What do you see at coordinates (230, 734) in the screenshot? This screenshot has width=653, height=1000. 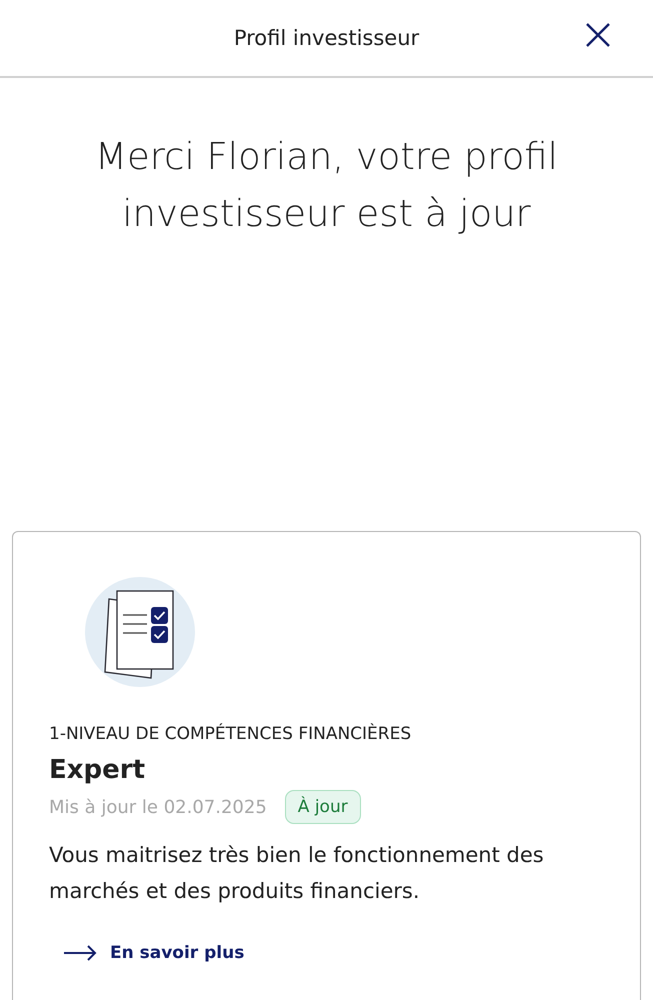 I see `section-label: 1-NIVEAU DE COMPÉTENCES FINANCIÈRES` at bounding box center [230, 734].